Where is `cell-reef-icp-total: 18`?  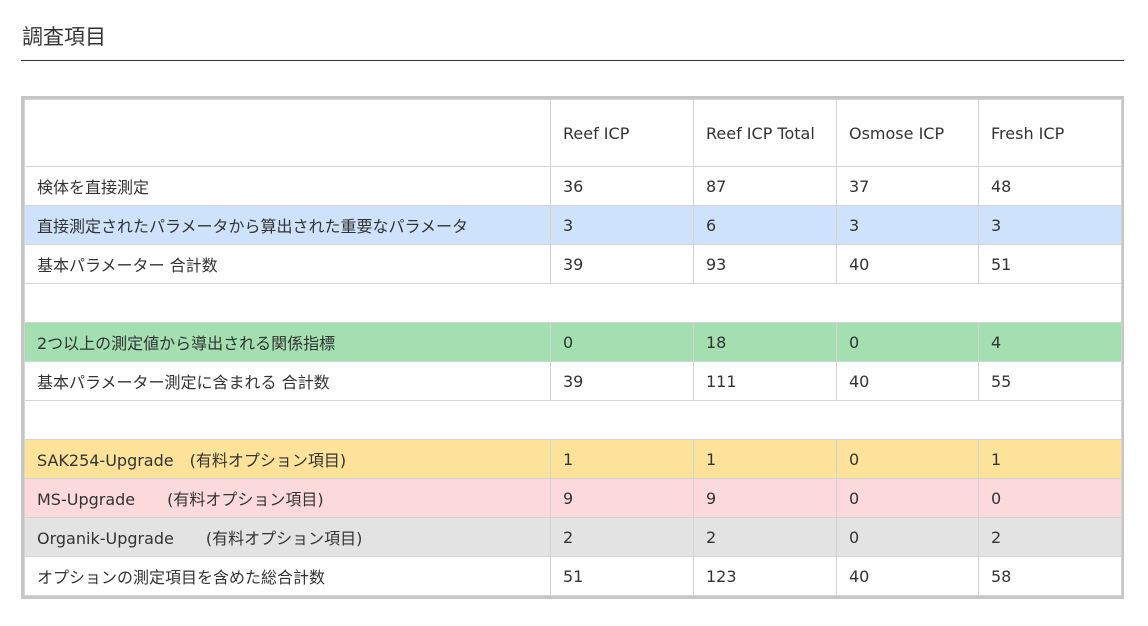 cell-reef-icp-total: 18 is located at coordinates (765, 342).